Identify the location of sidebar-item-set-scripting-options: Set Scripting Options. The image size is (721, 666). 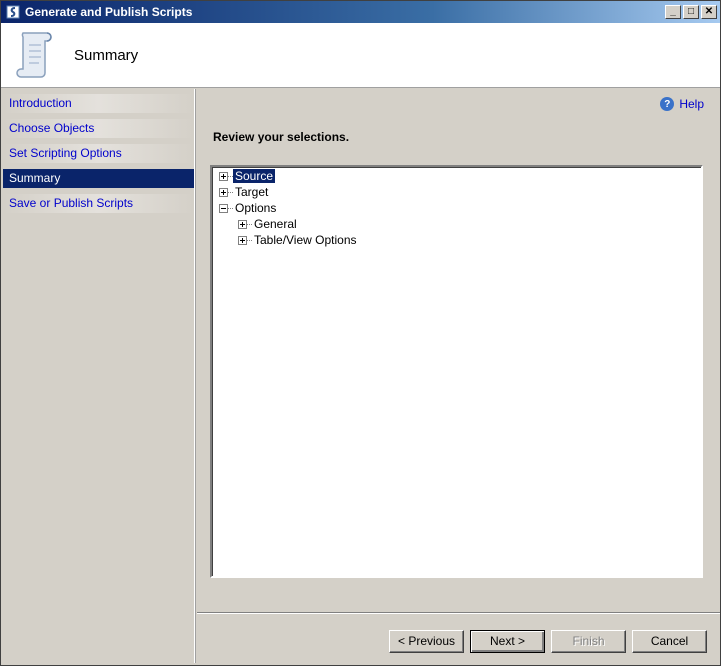
(98, 153).